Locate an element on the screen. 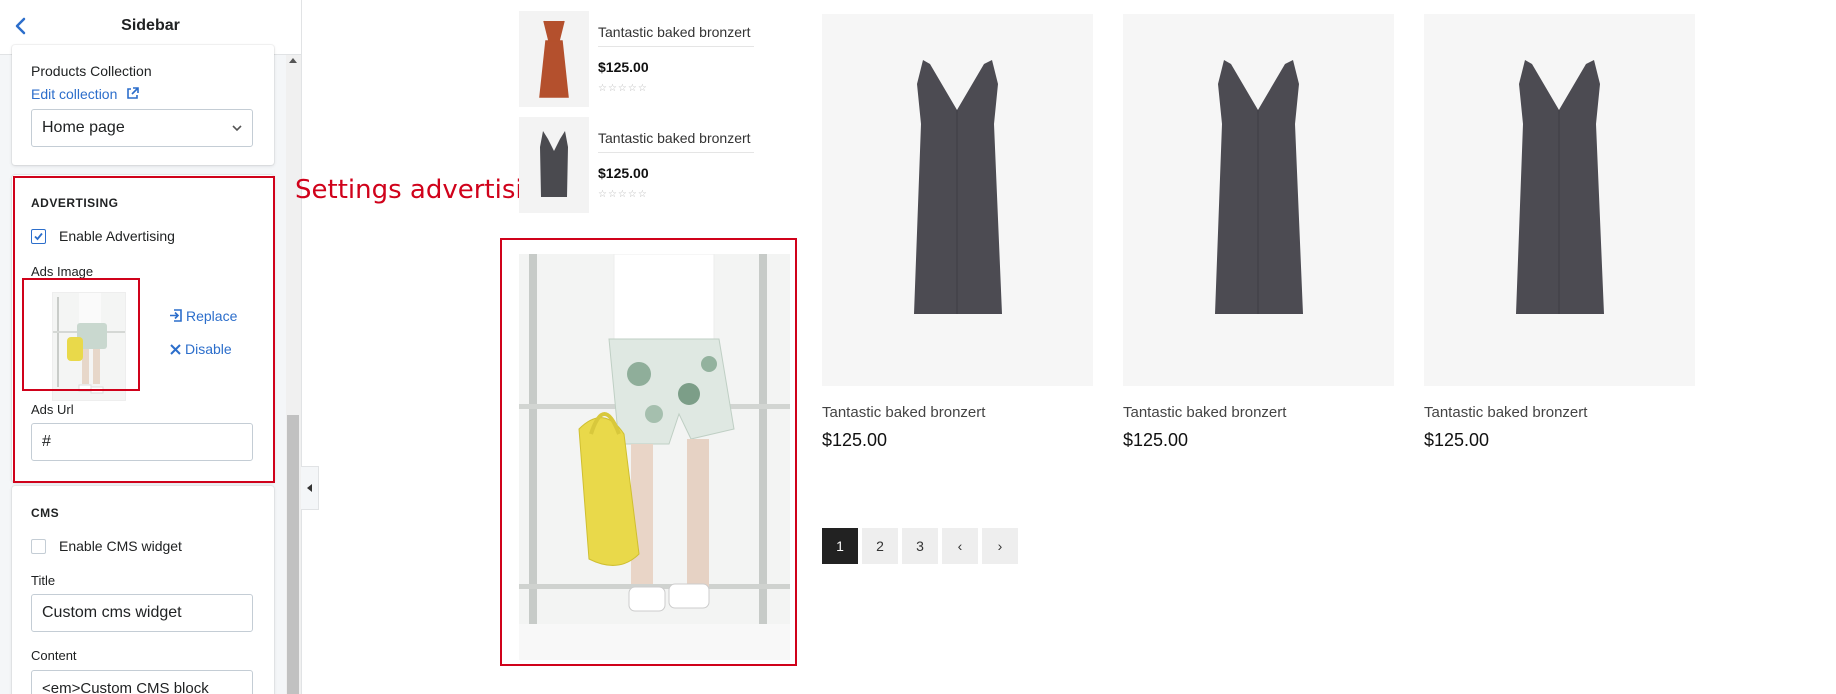 The image size is (1836, 694). collection-select-value: Home page is located at coordinates (83, 127).